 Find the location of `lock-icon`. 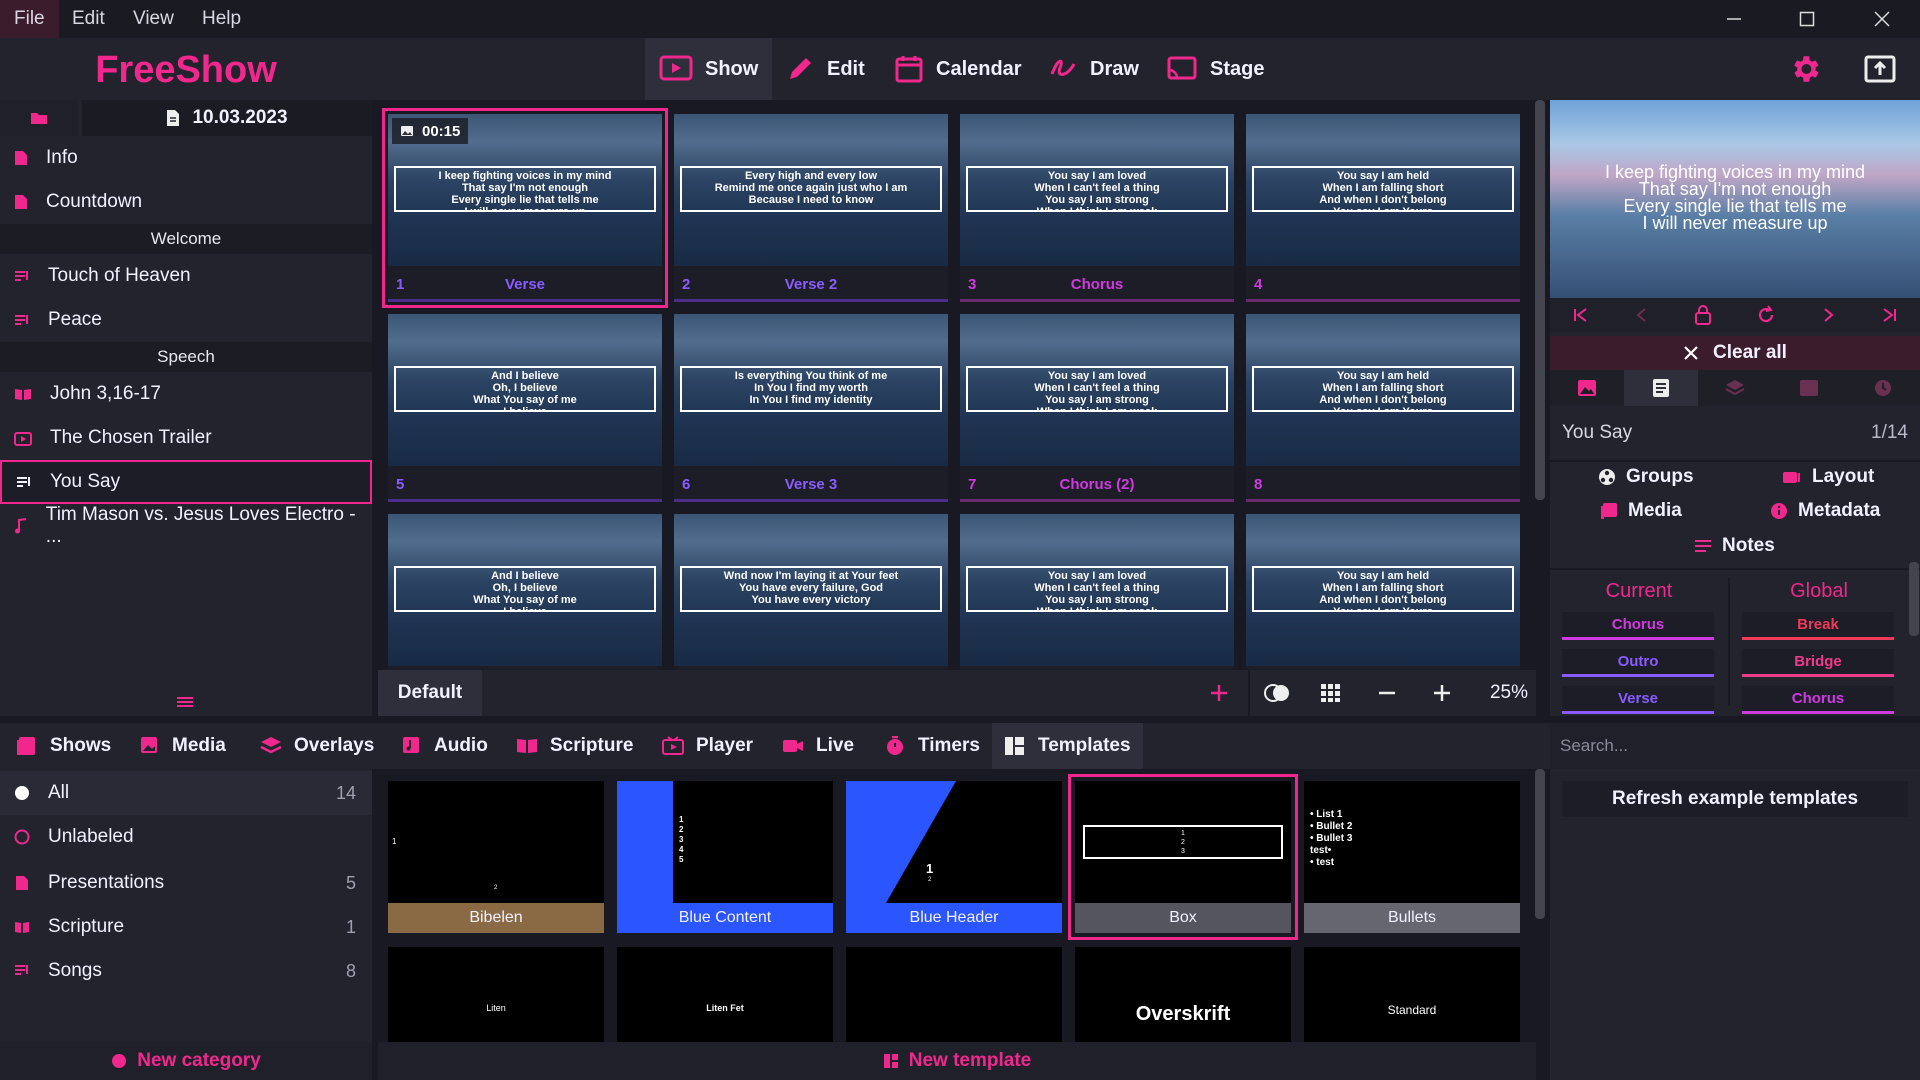

lock-icon is located at coordinates (1703, 315).